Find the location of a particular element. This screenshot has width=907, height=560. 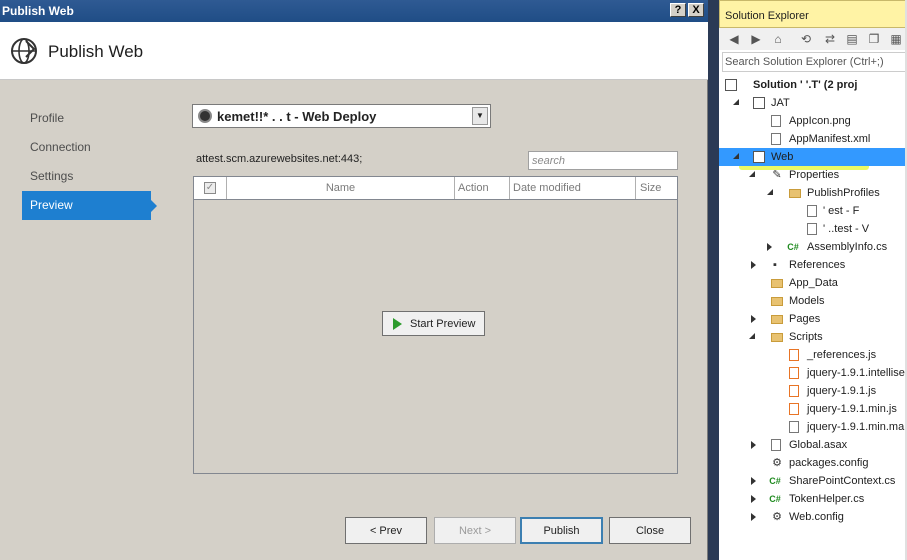

tree-item: jquery-1.9.1.min.js is located at coordinates (813, 409).